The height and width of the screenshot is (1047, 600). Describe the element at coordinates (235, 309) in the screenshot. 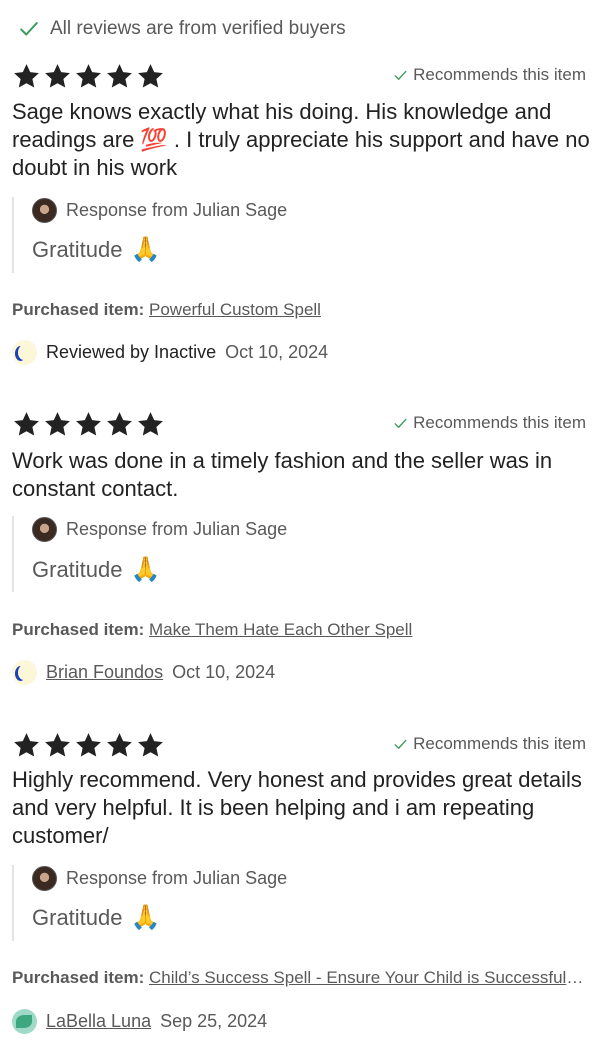

I see `purchased-item-link: Powerful Custom Spell` at that location.